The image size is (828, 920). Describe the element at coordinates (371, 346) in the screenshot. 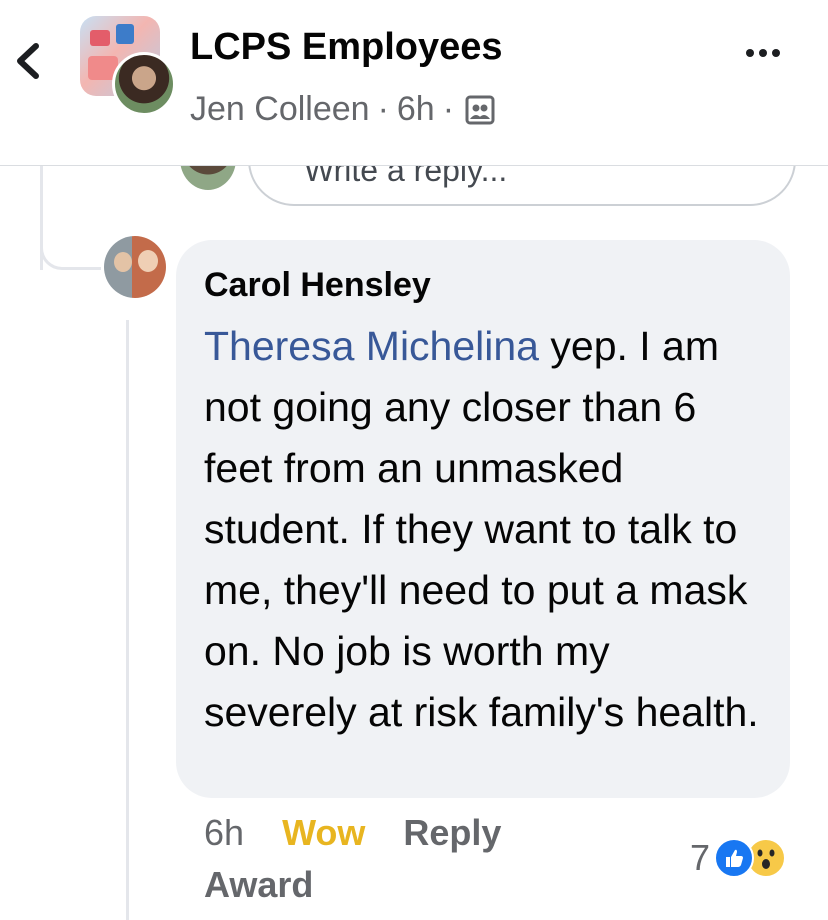

I see `mention-link: Theresa Michelina` at that location.